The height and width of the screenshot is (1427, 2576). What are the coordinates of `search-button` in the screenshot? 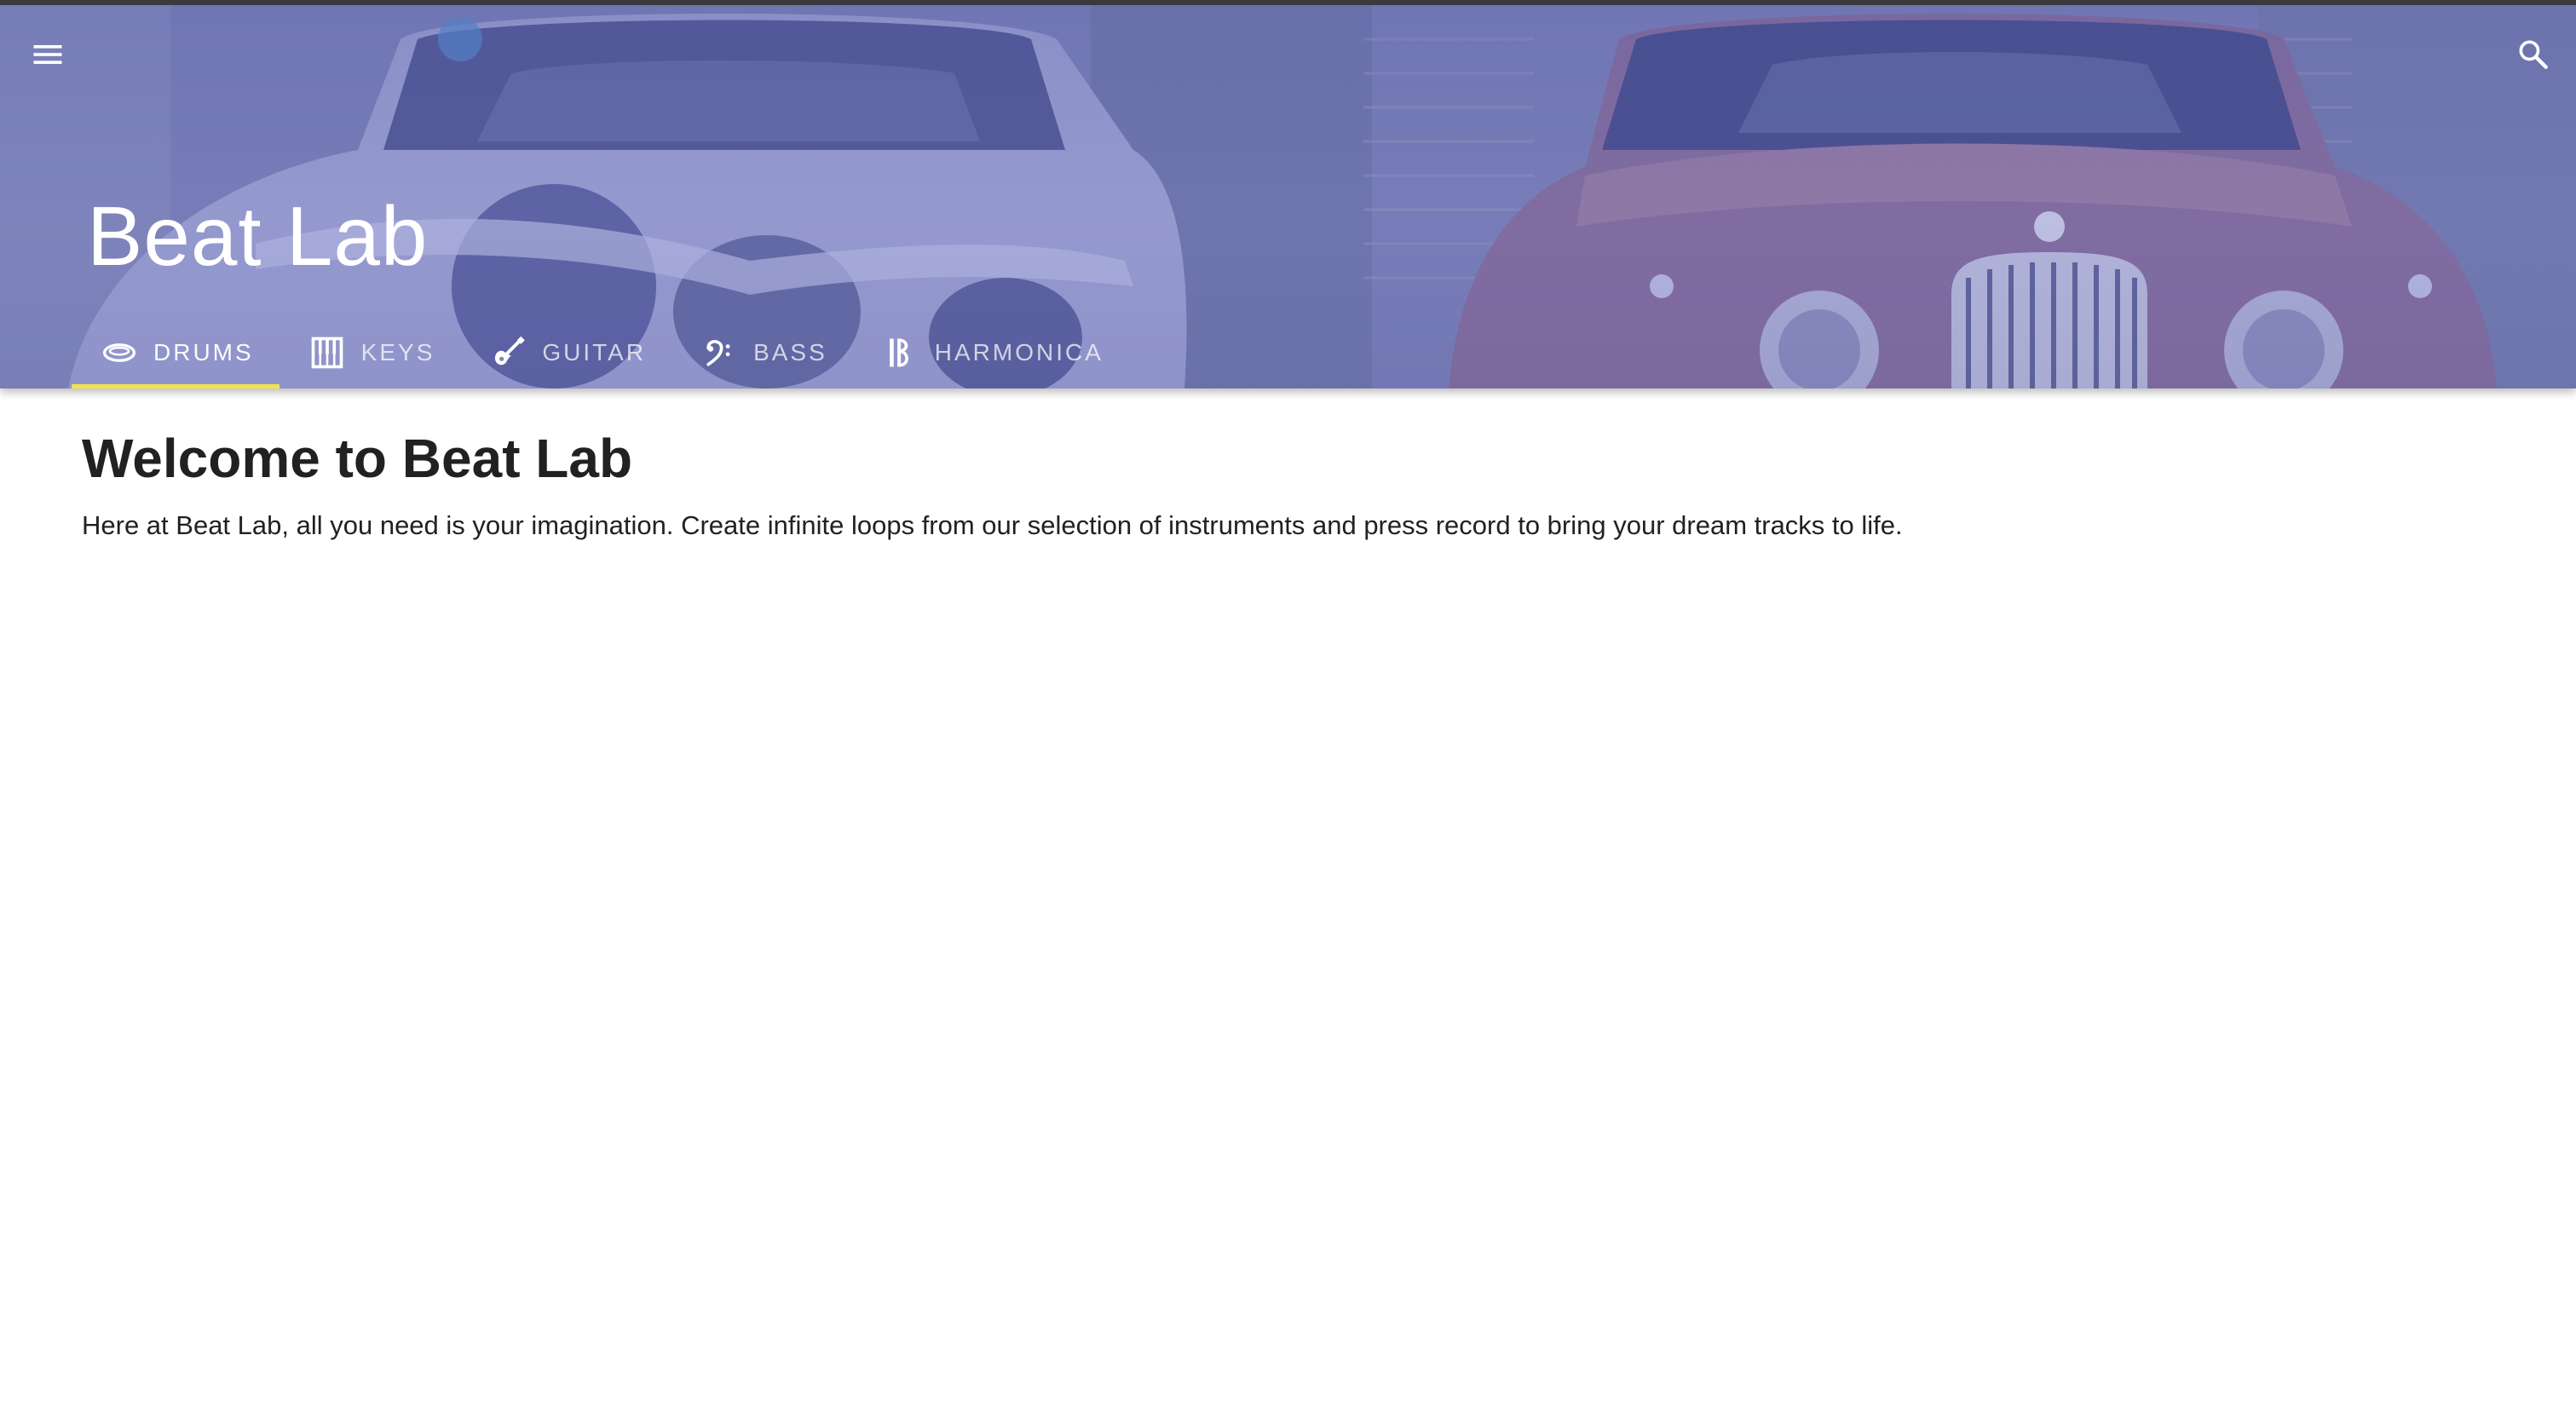 It's located at (2533, 54).